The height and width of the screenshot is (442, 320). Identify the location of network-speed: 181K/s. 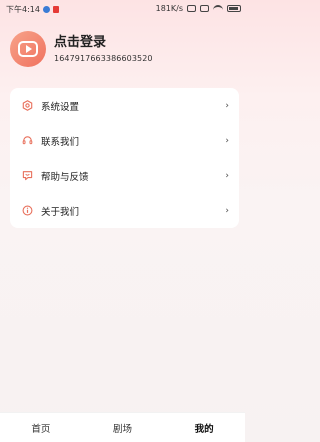
(169, 8).